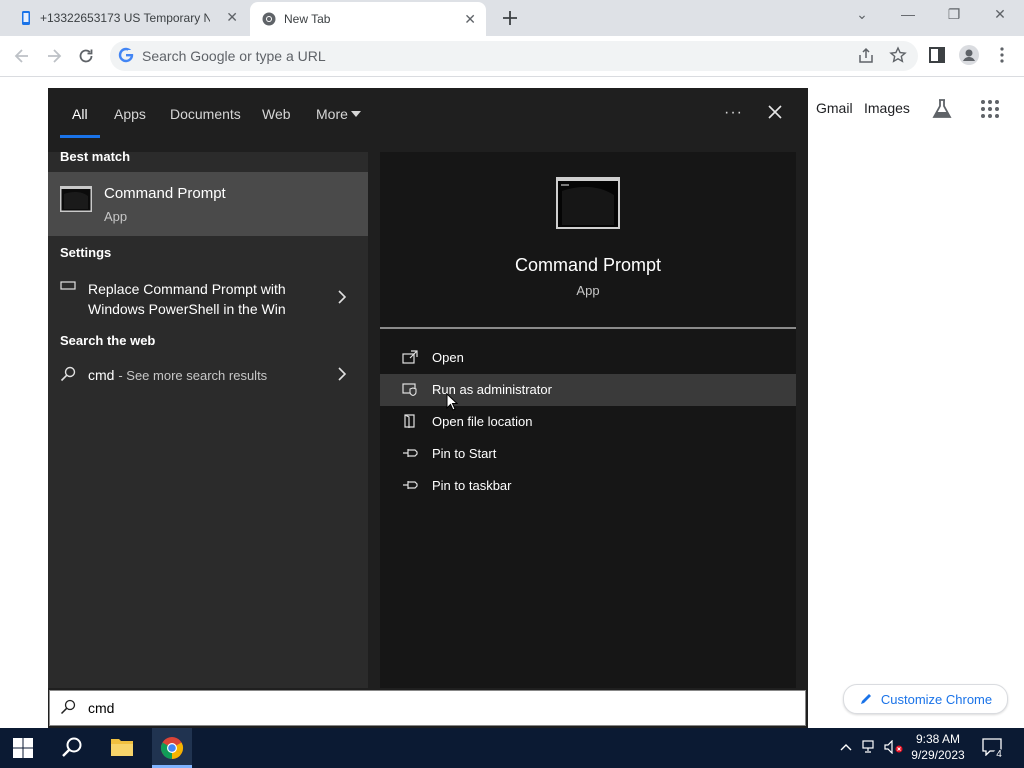 This screenshot has width=1024, height=768. I want to click on labs-flask-icon, so click(942, 109).